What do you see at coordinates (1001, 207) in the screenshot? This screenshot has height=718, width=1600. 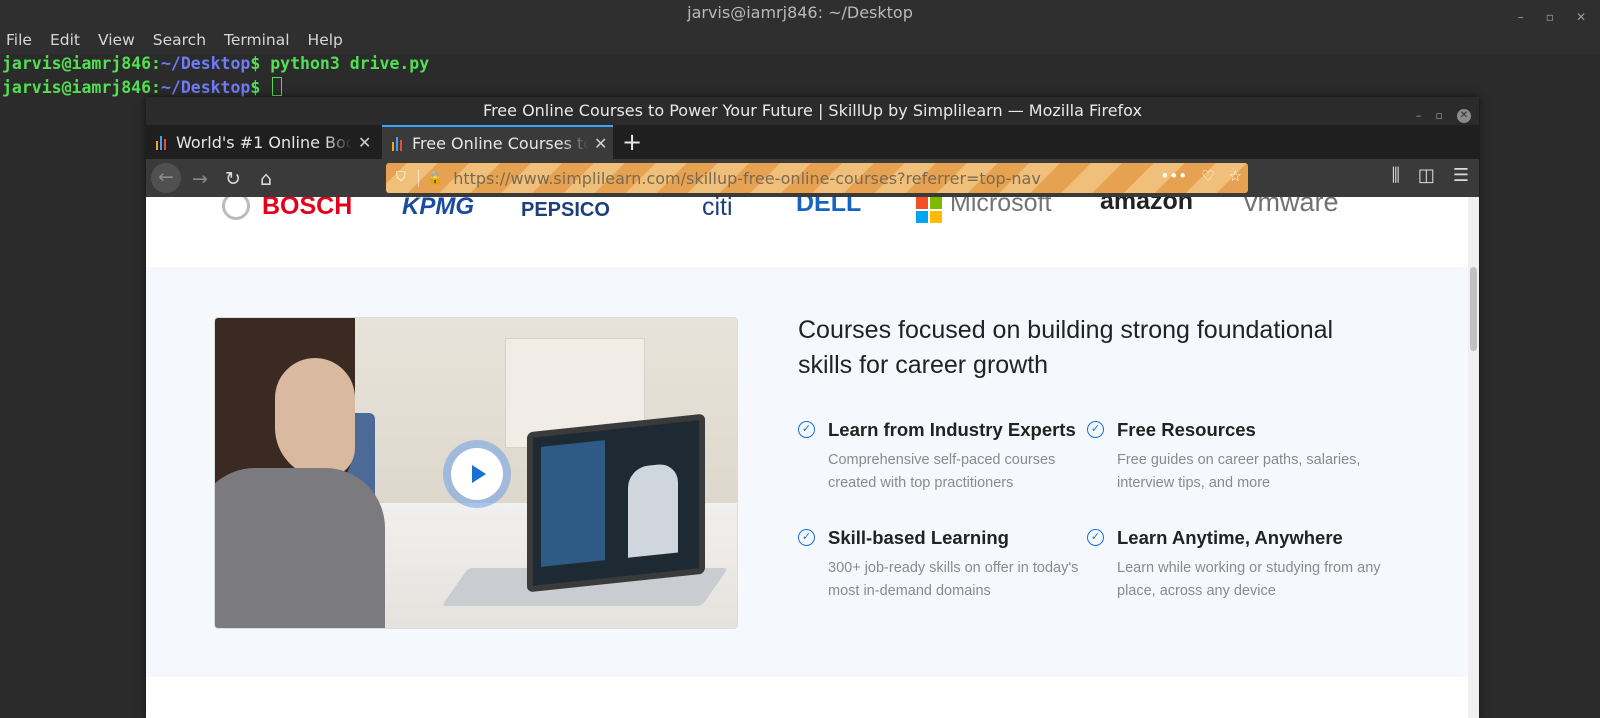 I see `logo-microsoft: Microsoft` at bounding box center [1001, 207].